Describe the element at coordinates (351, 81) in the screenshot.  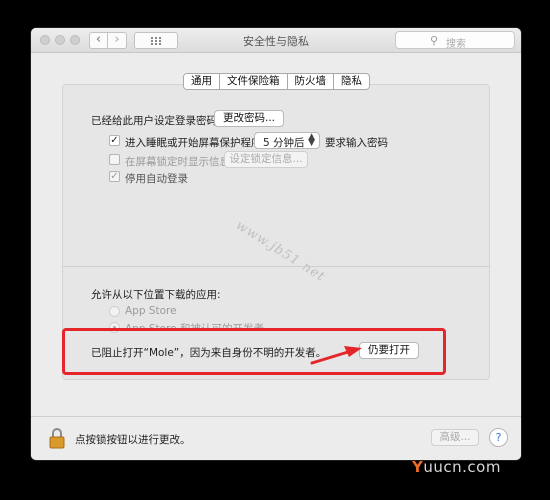
I see `tab-privacy: 隐私` at that location.